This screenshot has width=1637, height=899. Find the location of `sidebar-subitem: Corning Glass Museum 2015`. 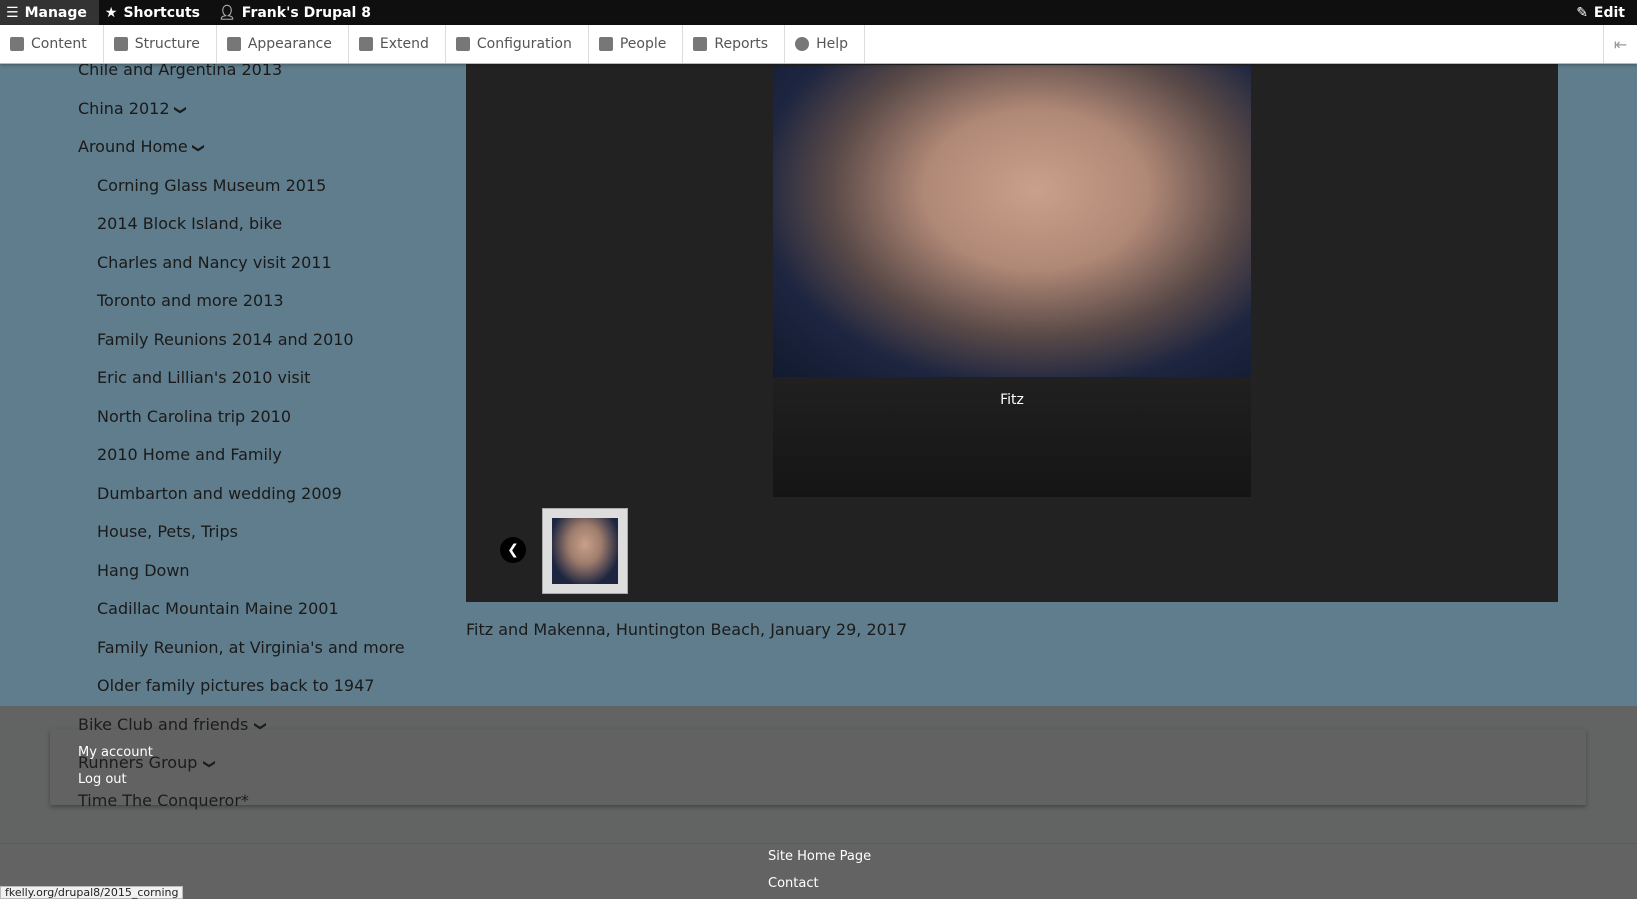

sidebar-subitem: Corning Glass Museum 2015 is located at coordinates (211, 185).